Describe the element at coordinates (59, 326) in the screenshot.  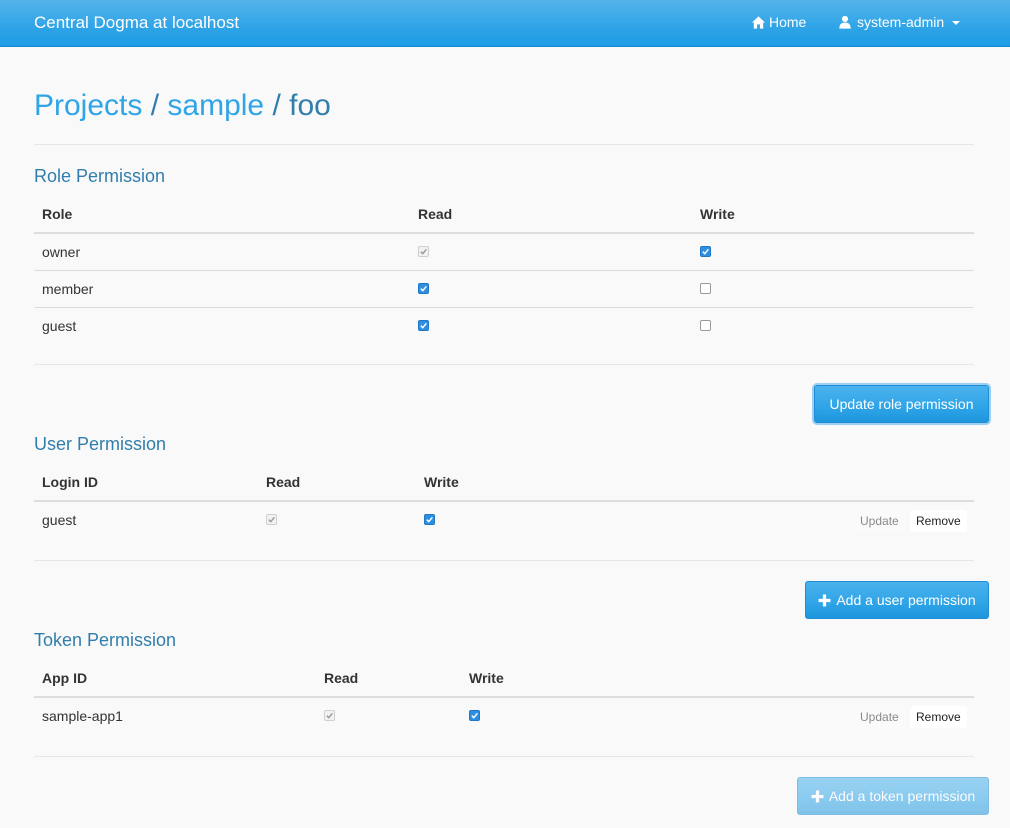
I see `role-name-guest: guest` at that location.